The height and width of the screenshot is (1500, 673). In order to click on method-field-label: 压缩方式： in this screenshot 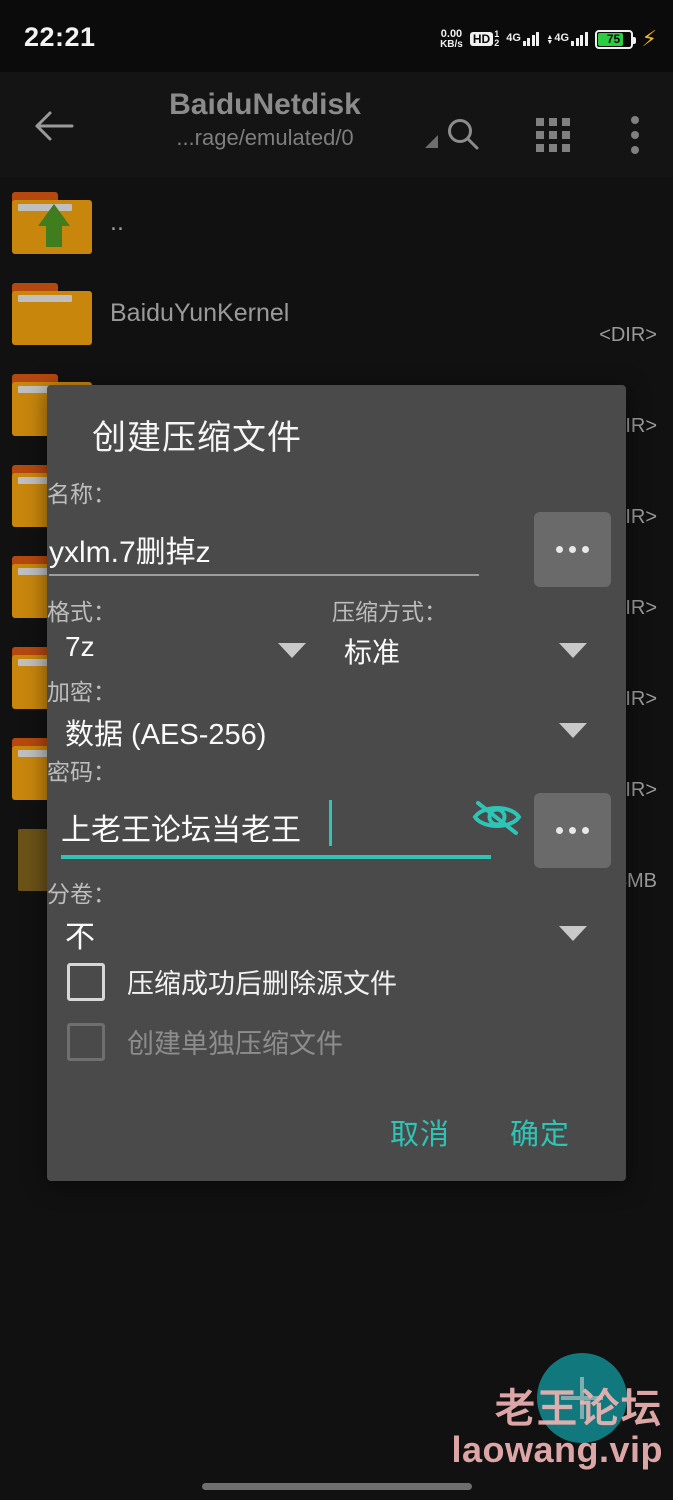, I will do `click(389, 612)`.